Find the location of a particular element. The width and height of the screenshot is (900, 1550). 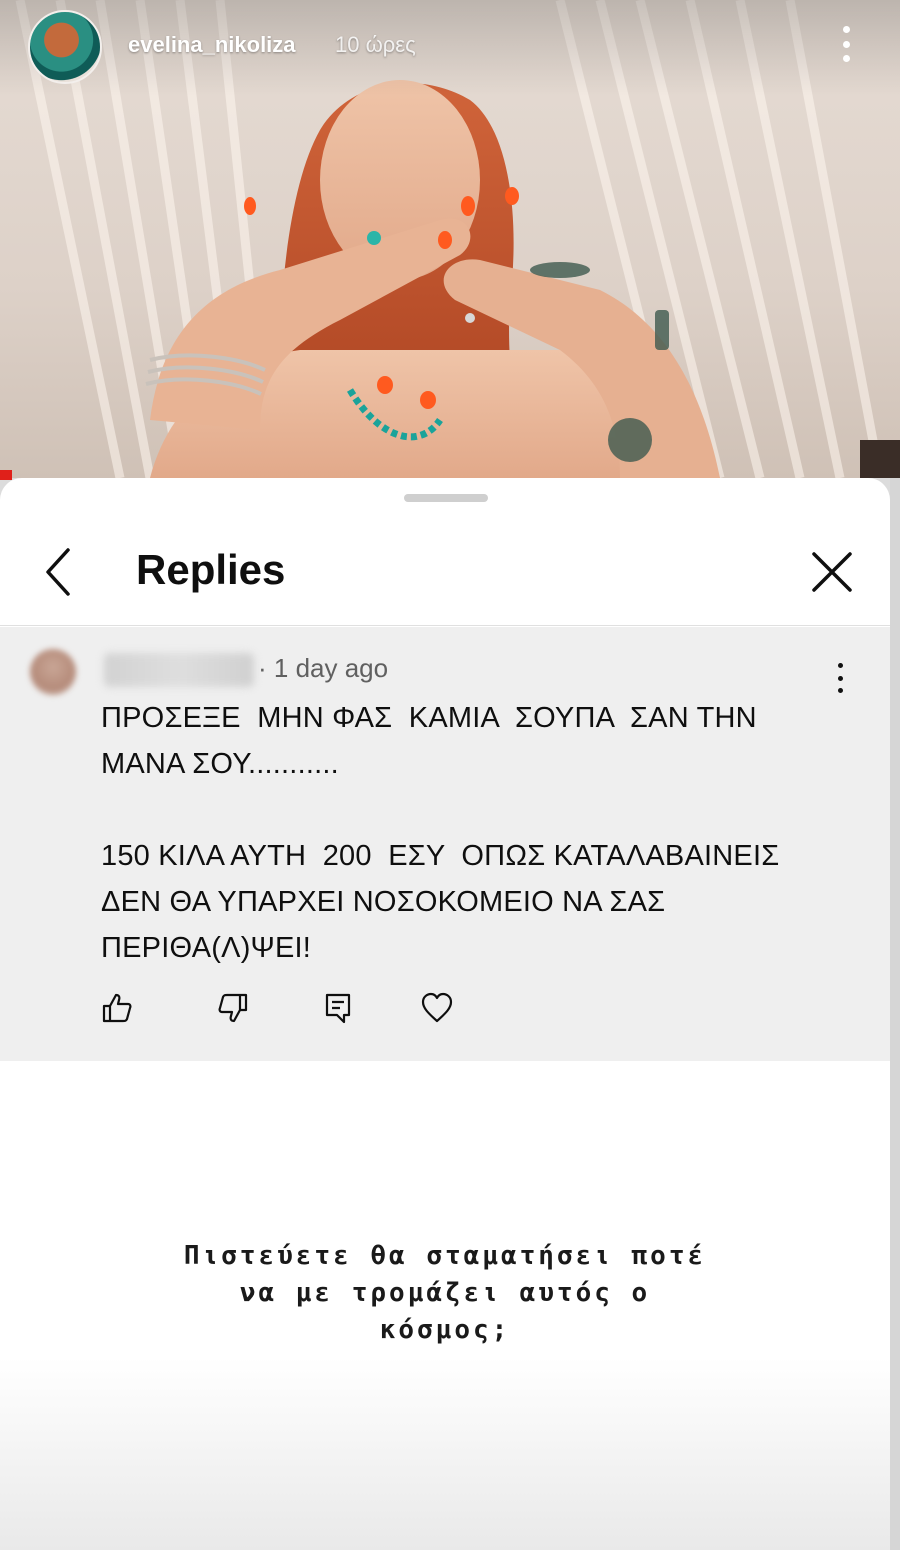

commenter-avatar-blurred is located at coordinates (53, 672).